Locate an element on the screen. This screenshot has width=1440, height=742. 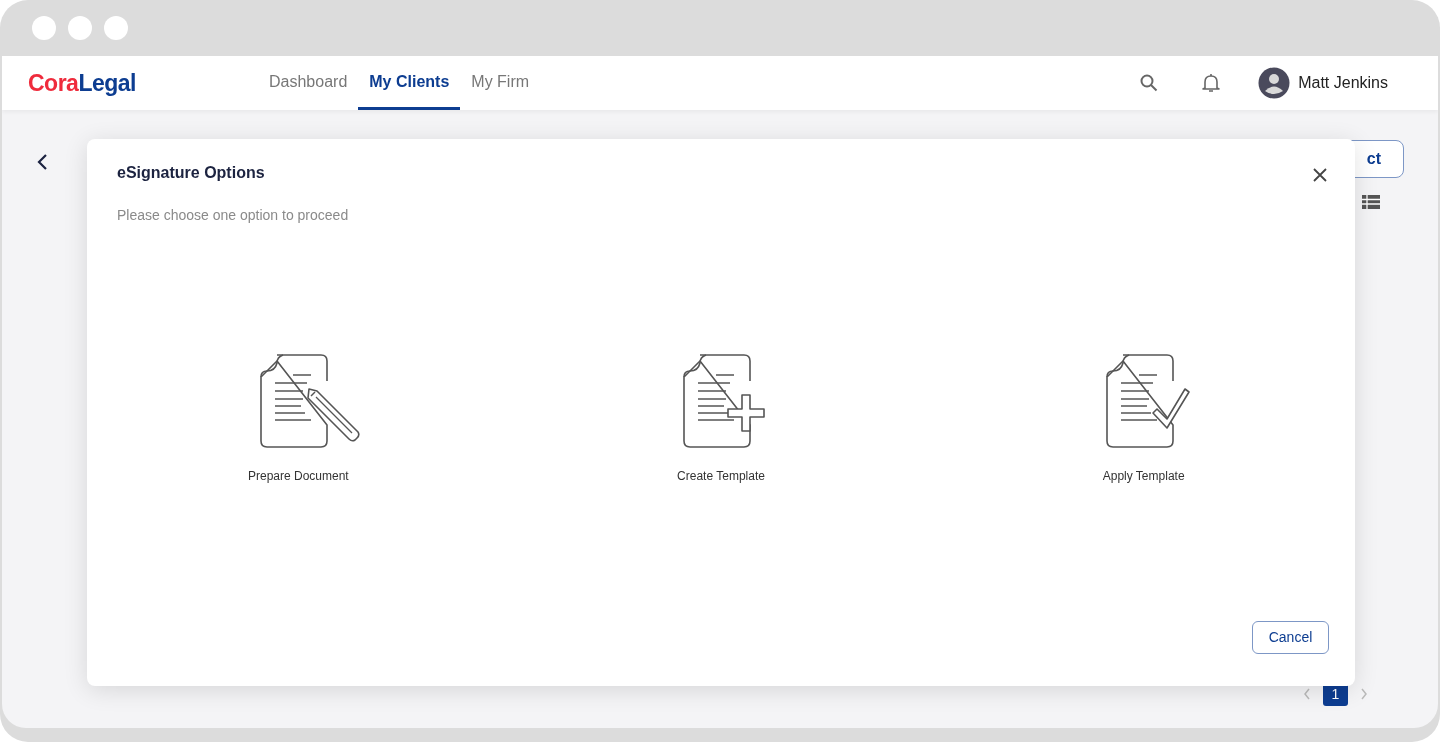
search-icon is located at coordinates (1149, 83).